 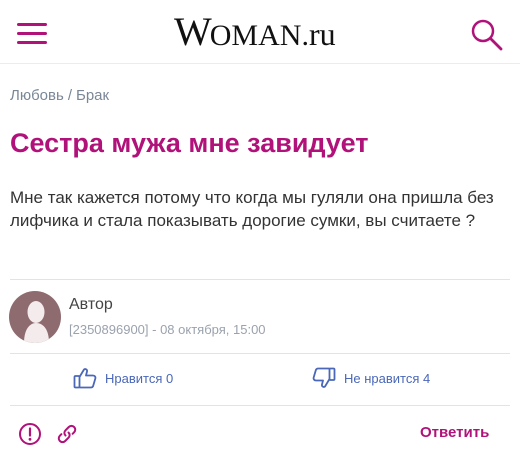 What do you see at coordinates (33, 34) in the screenshot?
I see `menu-icon` at bounding box center [33, 34].